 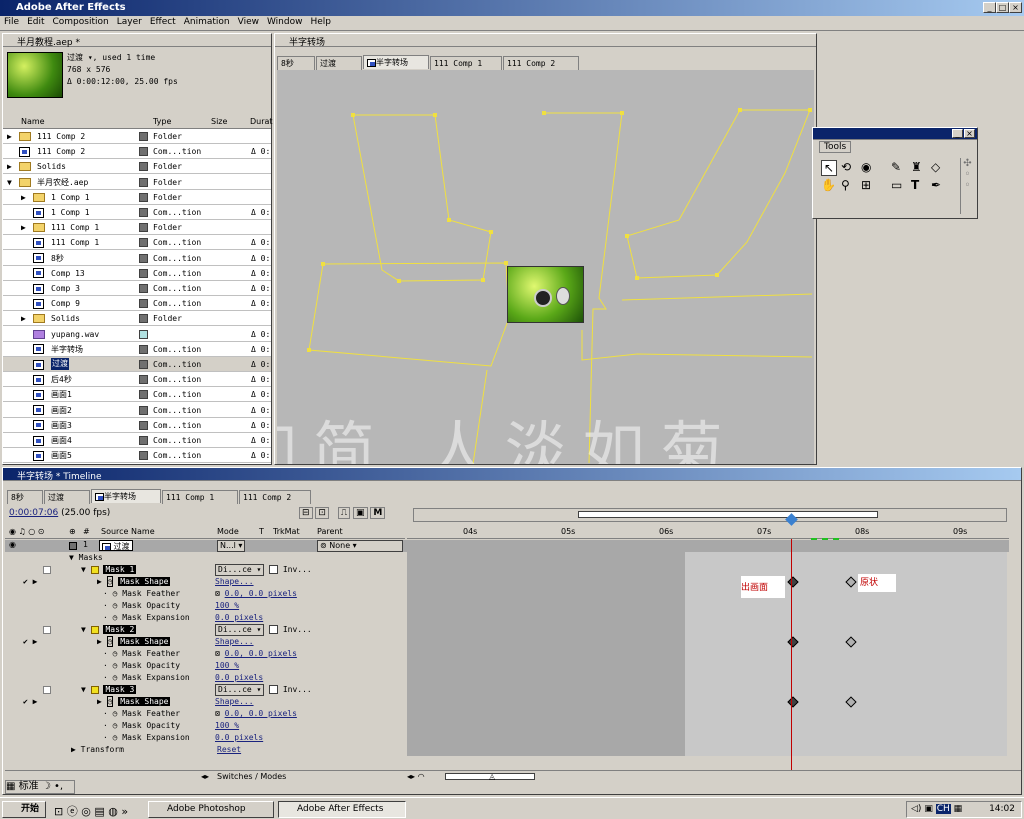 I want to click on mask-right-bar, so click(x=717, y=297).